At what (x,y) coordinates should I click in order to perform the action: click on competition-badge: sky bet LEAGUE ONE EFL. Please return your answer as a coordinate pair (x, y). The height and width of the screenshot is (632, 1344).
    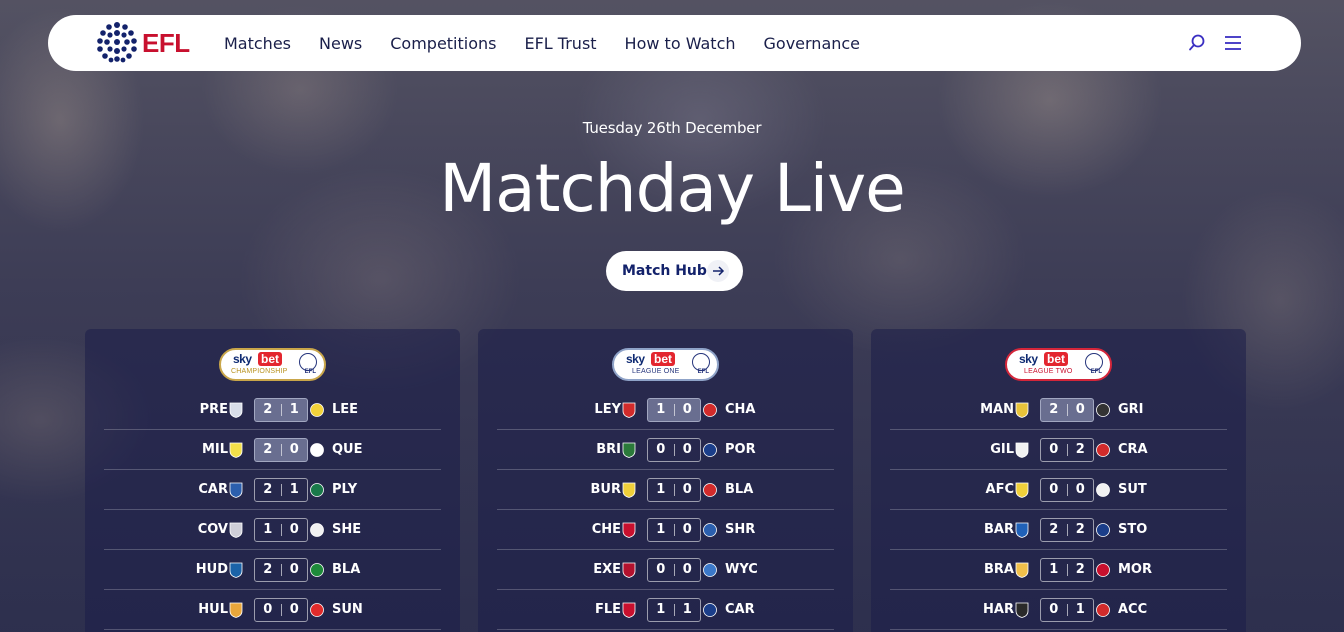
    Looking at the image, I should click on (665, 364).